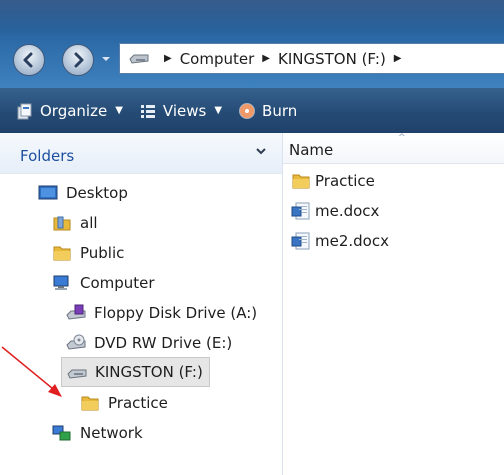  I want to click on dvd-drive-icon, so click(76, 342).